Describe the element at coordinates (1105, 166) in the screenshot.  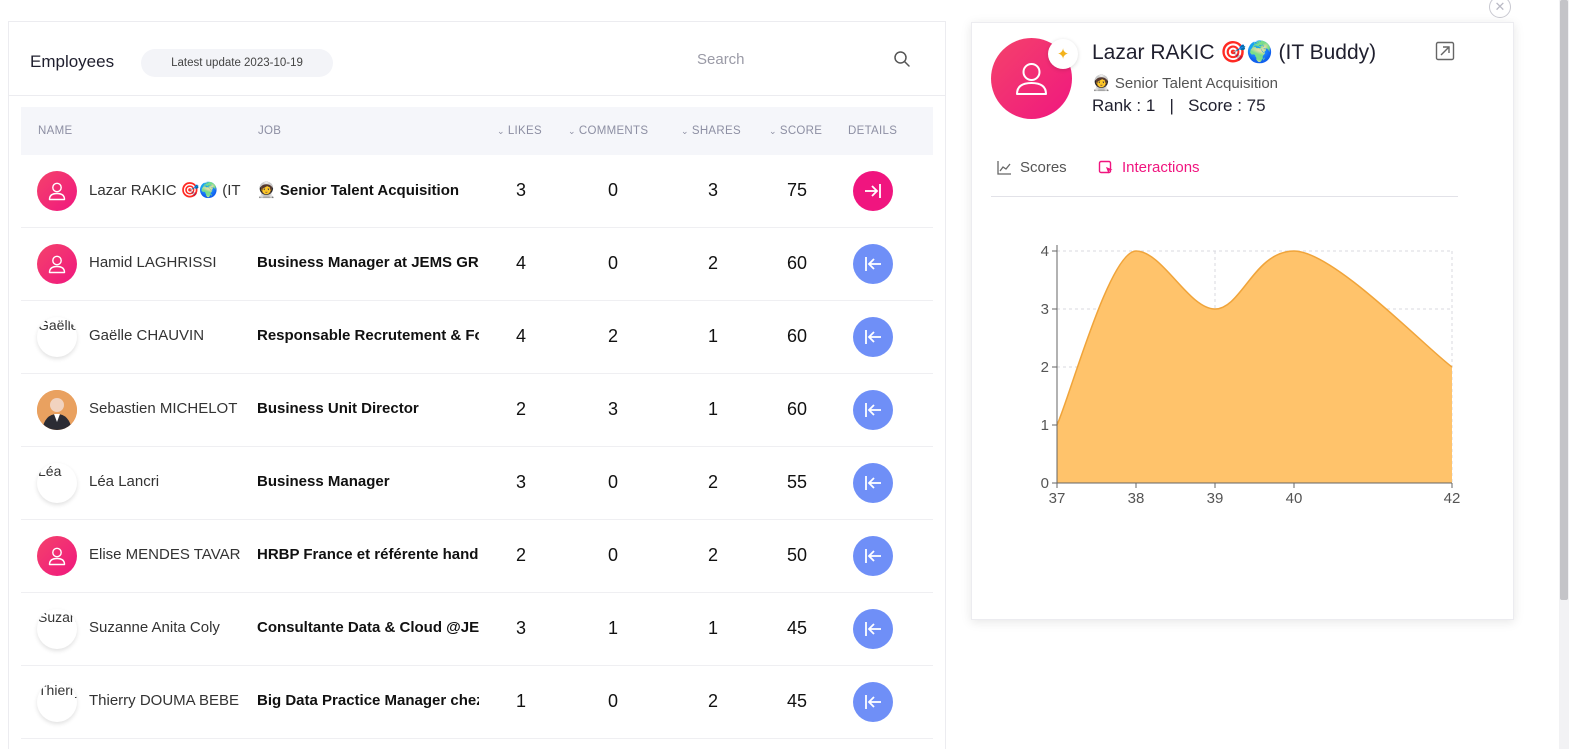
I see `cursor-click-icon` at that location.